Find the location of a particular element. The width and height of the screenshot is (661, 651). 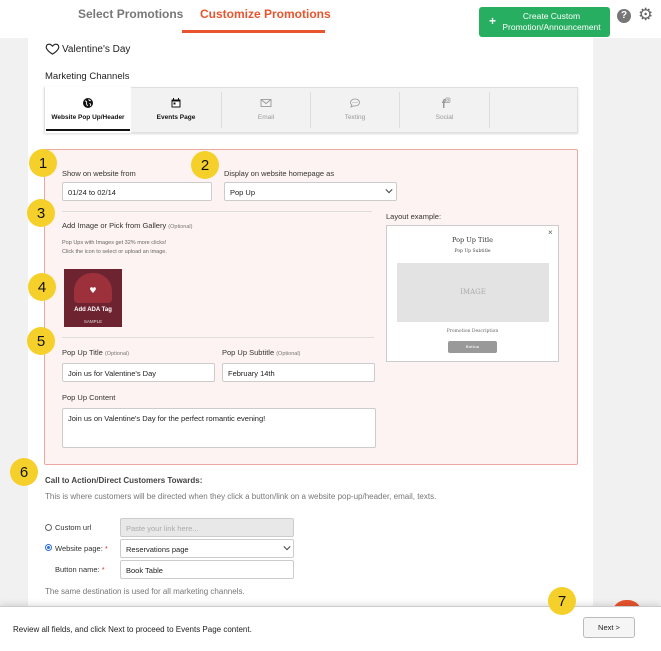

popup-title-input: Join us for Valentine's Day is located at coordinates (138, 372).